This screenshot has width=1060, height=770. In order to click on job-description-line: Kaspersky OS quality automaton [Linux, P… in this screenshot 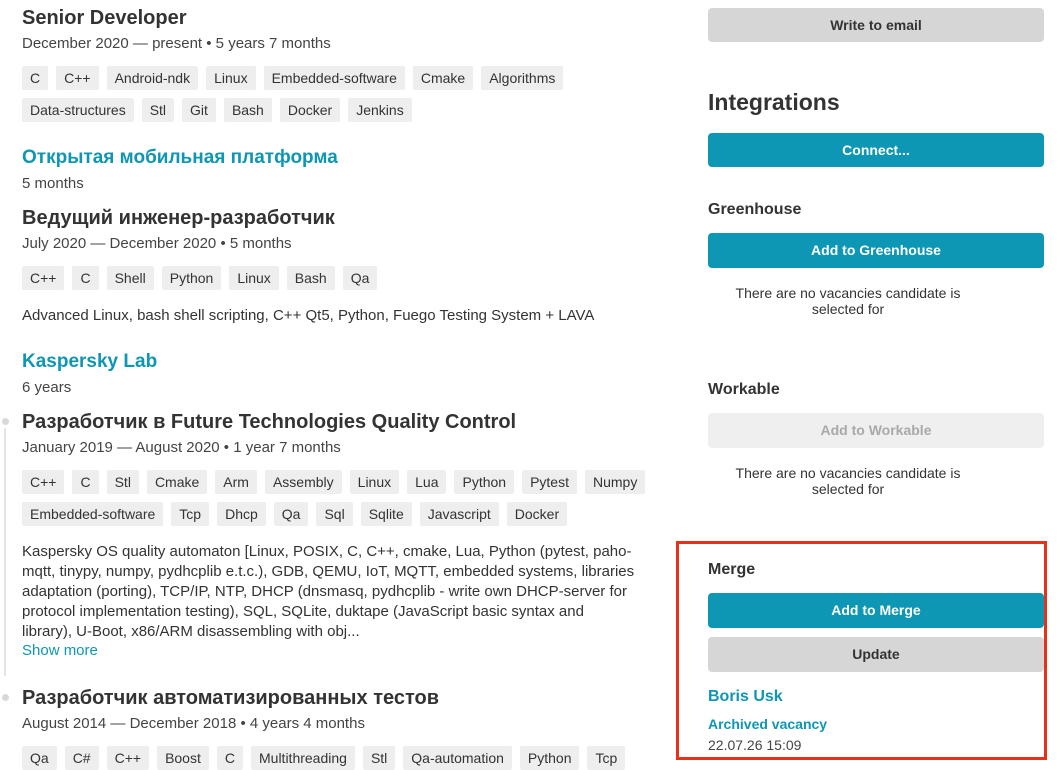, I will do `click(327, 551)`.